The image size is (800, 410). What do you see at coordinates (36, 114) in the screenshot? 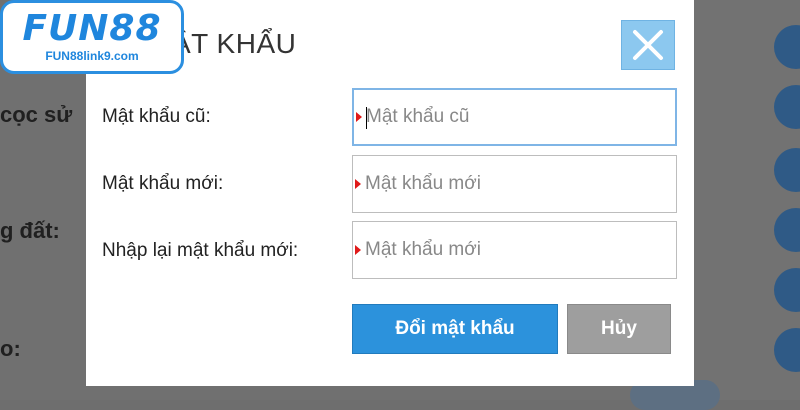
I see `background-label: cọc sử` at bounding box center [36, 114].